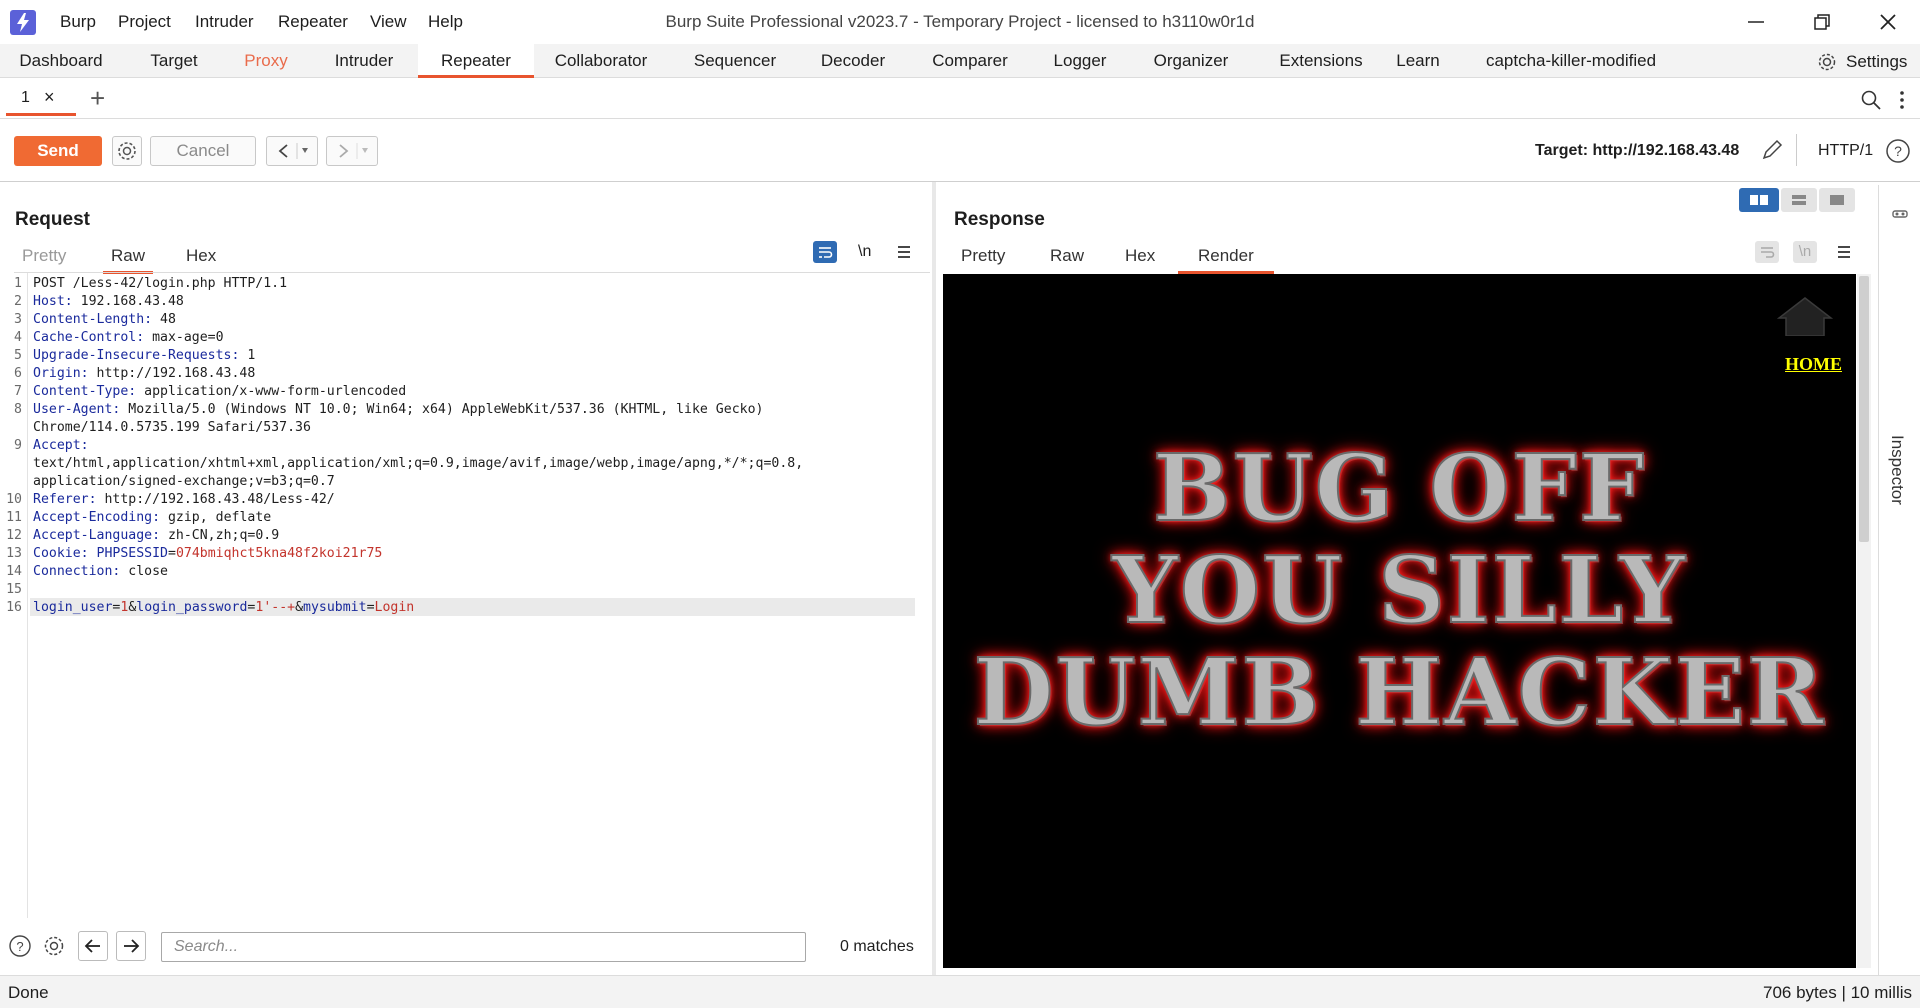 This screenshot has height=1008, width=1920. What do you see at coordinates (128, 337) in the screenshot?
I see `header-line: Cache-Control: max-age=0` at bounding box center [128, 337].